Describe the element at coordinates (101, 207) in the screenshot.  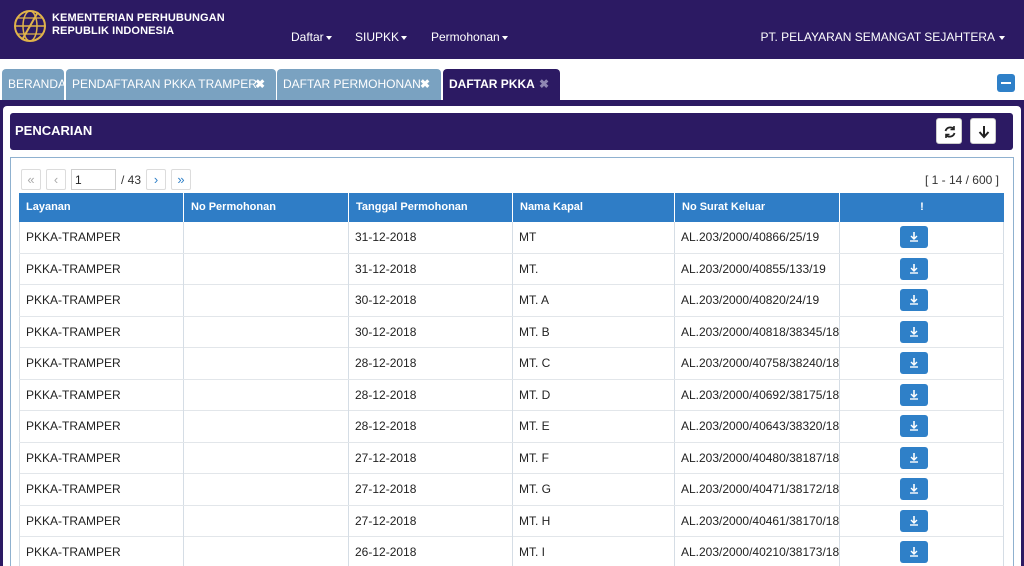
I see `column-header-layanan: Layanan` at that location.